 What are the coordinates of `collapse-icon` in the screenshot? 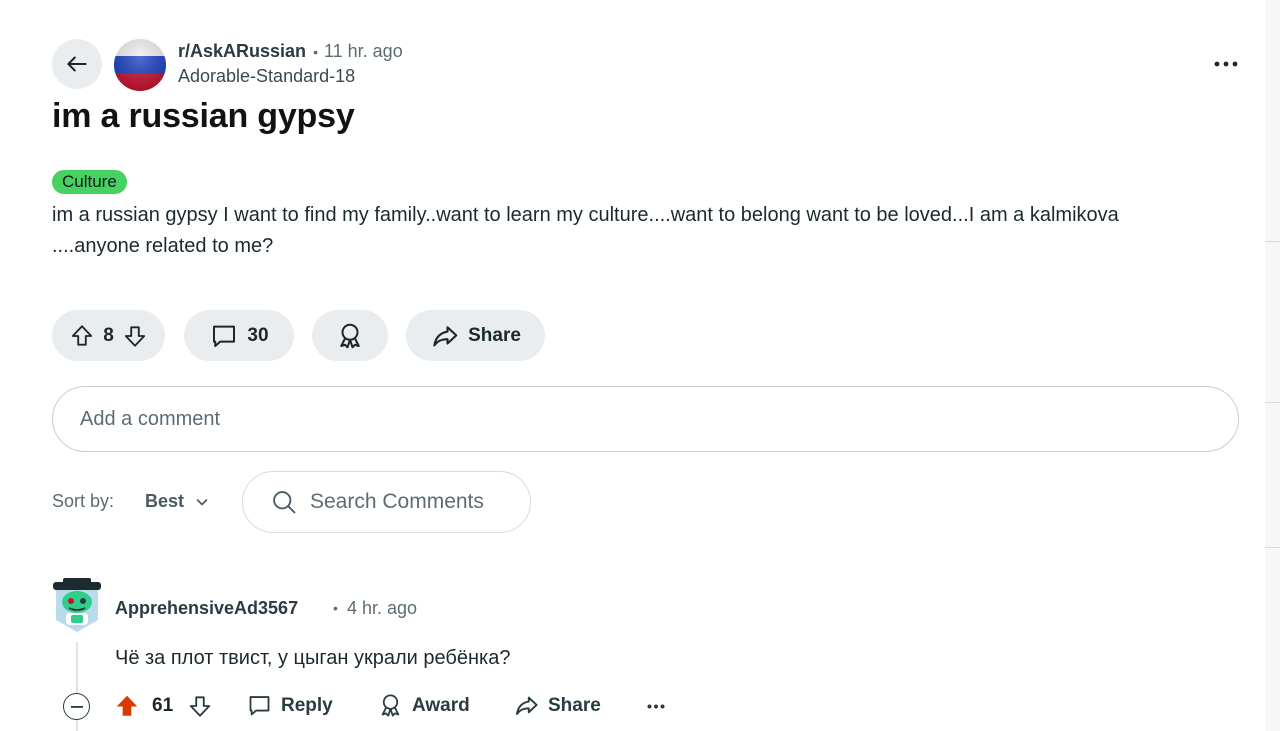 It's located at (76, 706).